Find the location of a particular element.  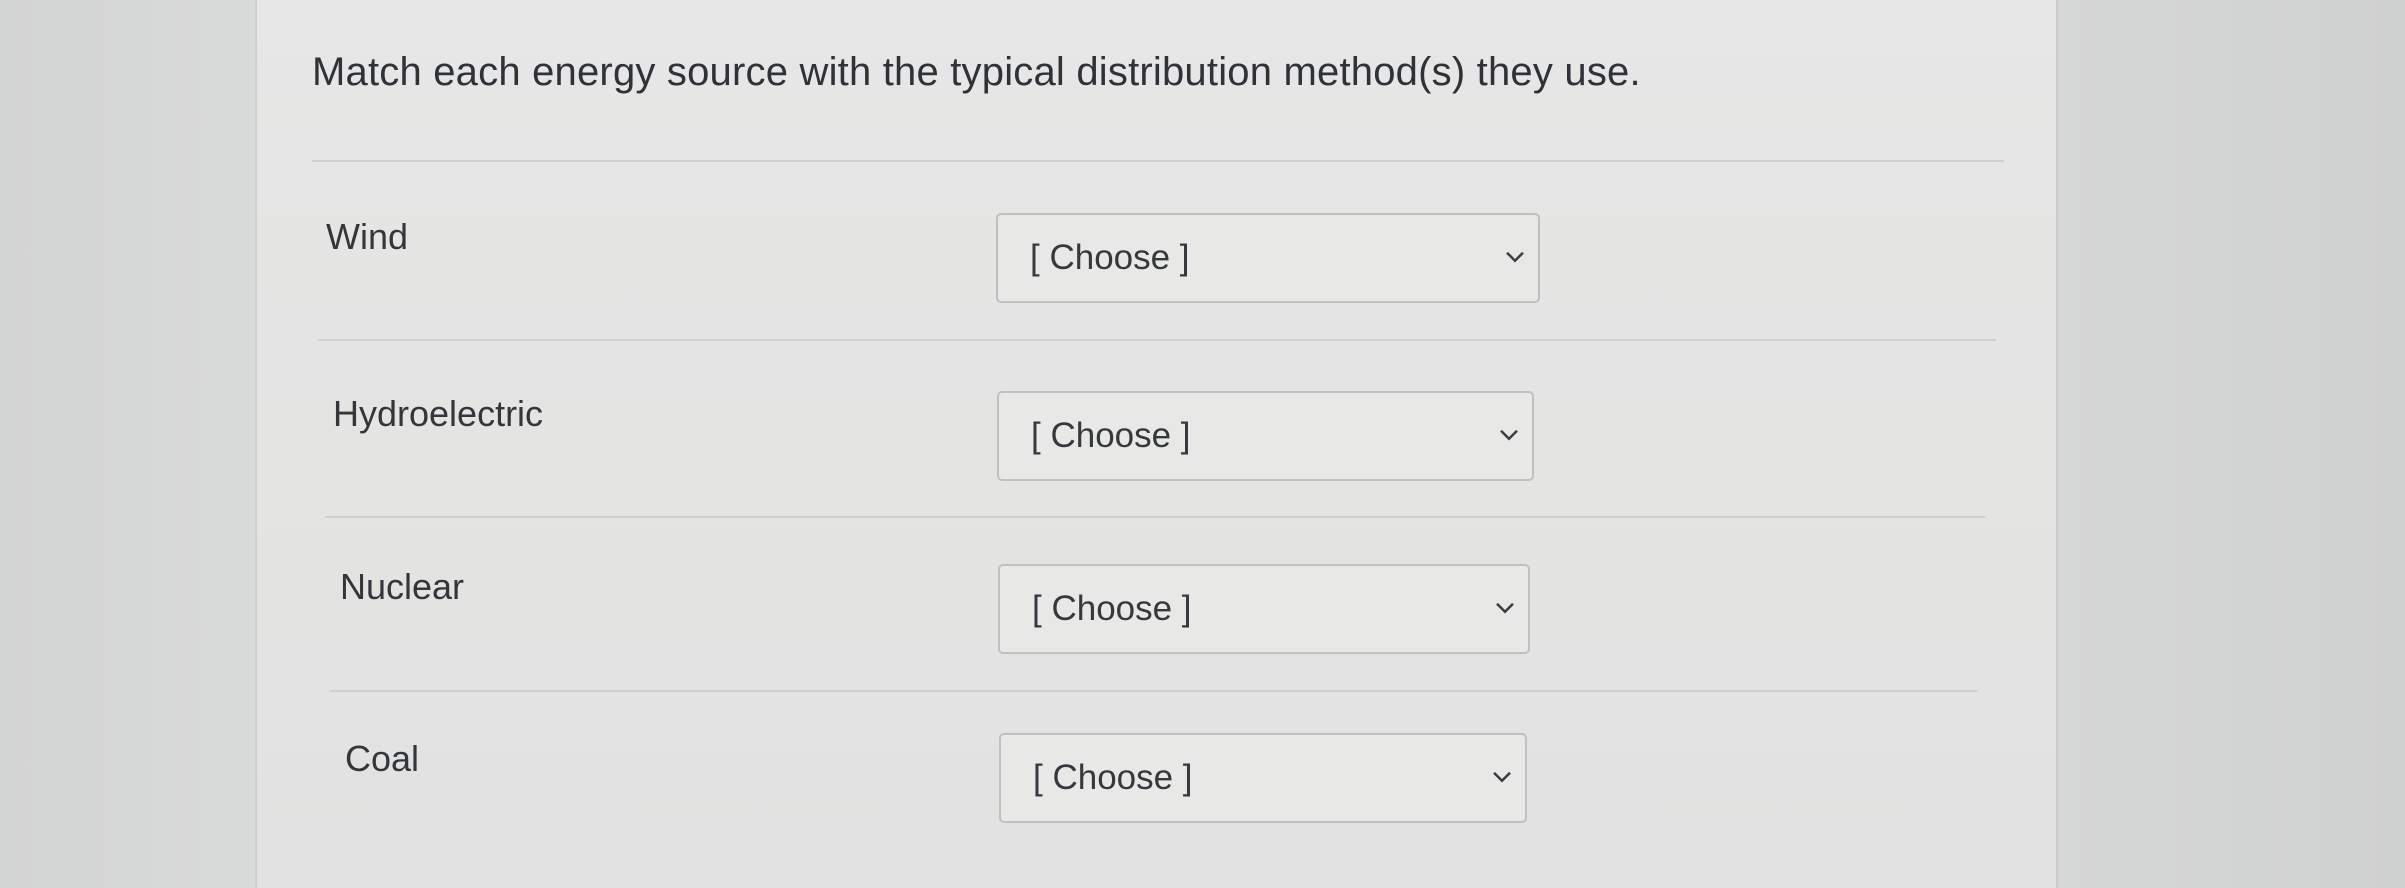

answer-select-hydroelectric: [ Choose ] is located at coordinates (1265, 436).